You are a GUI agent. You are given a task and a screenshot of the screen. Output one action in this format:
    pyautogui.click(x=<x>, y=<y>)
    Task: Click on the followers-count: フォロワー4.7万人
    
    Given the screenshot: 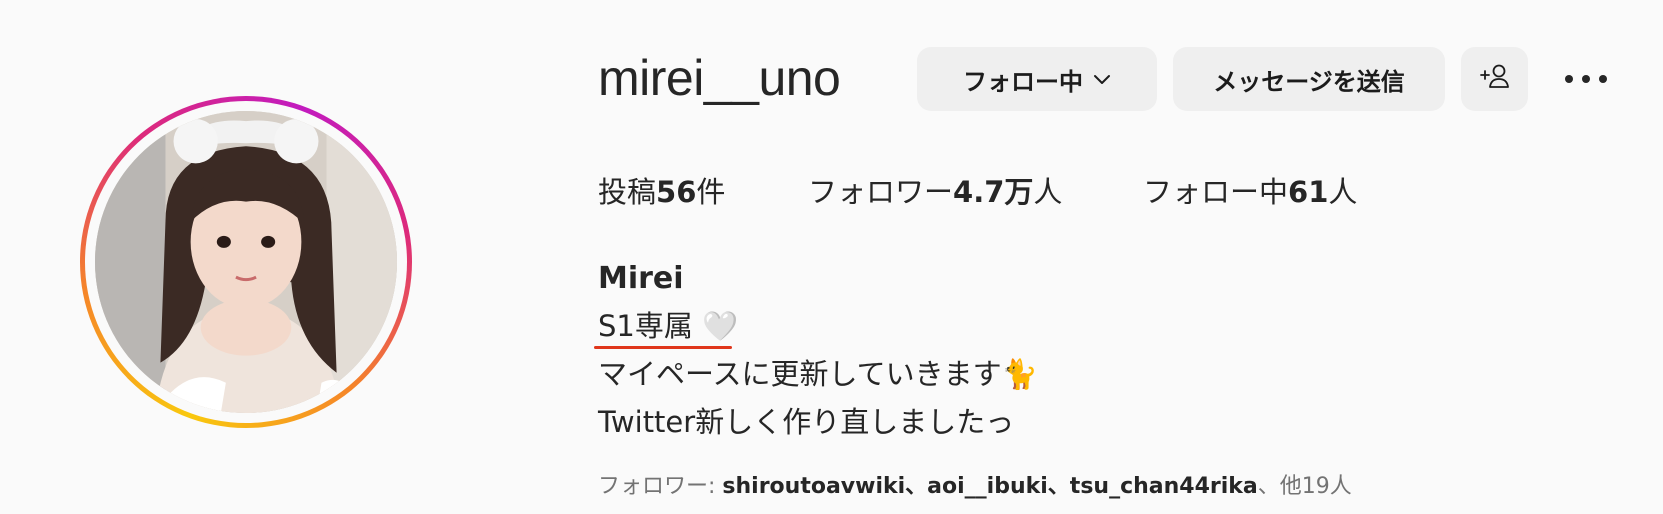 What is the action you would take?
    pyautogui.click(x=935, y=192)
    